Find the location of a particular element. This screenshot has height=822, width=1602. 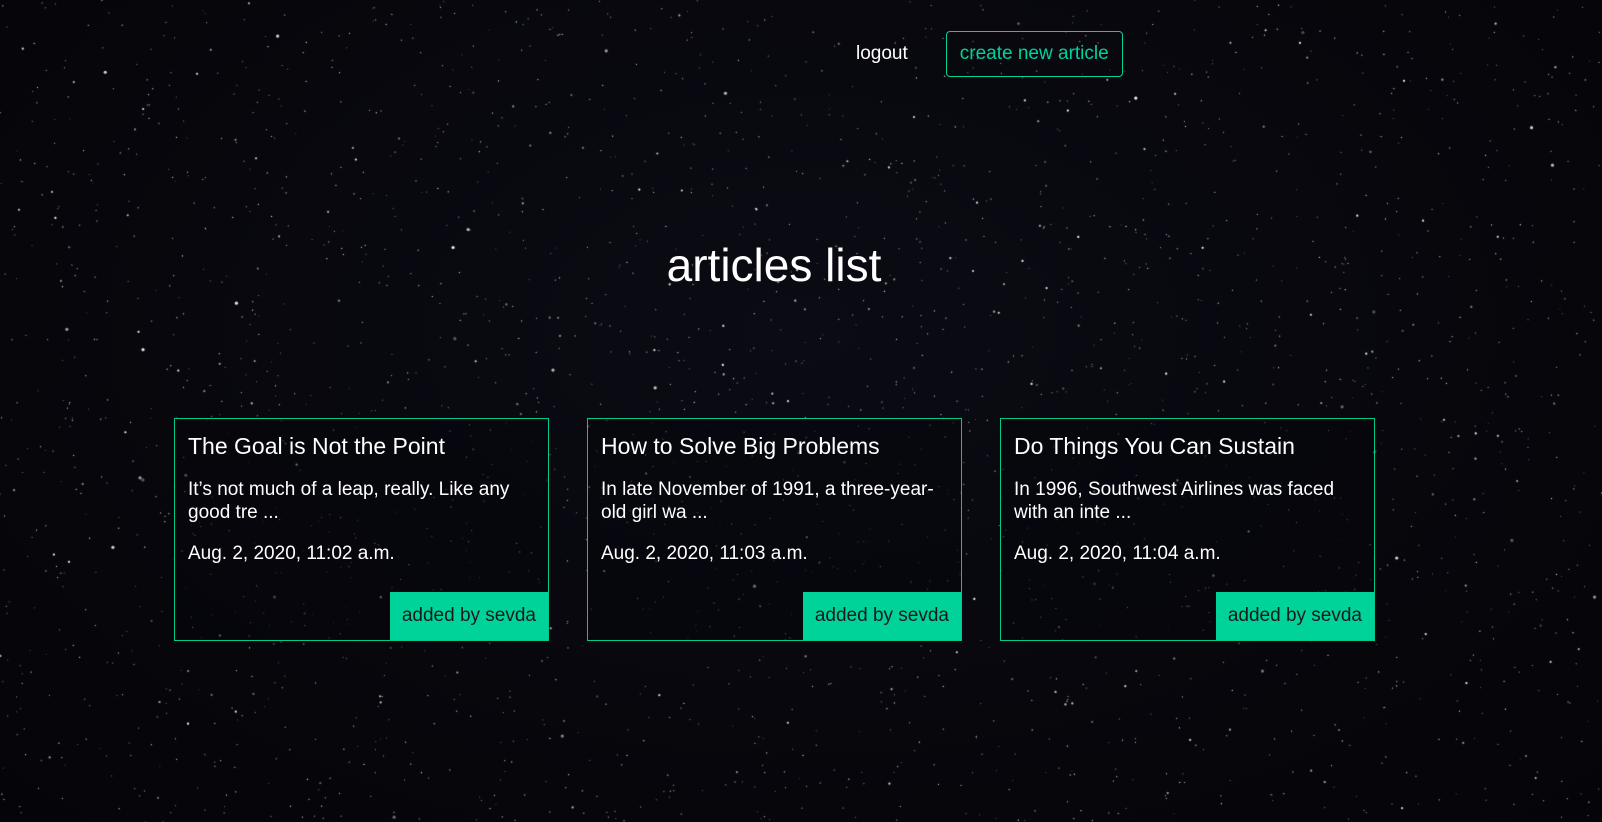

article-date: Aug. 2, 2020, 11:04 a.m. is located at coordinates (1117, 553).